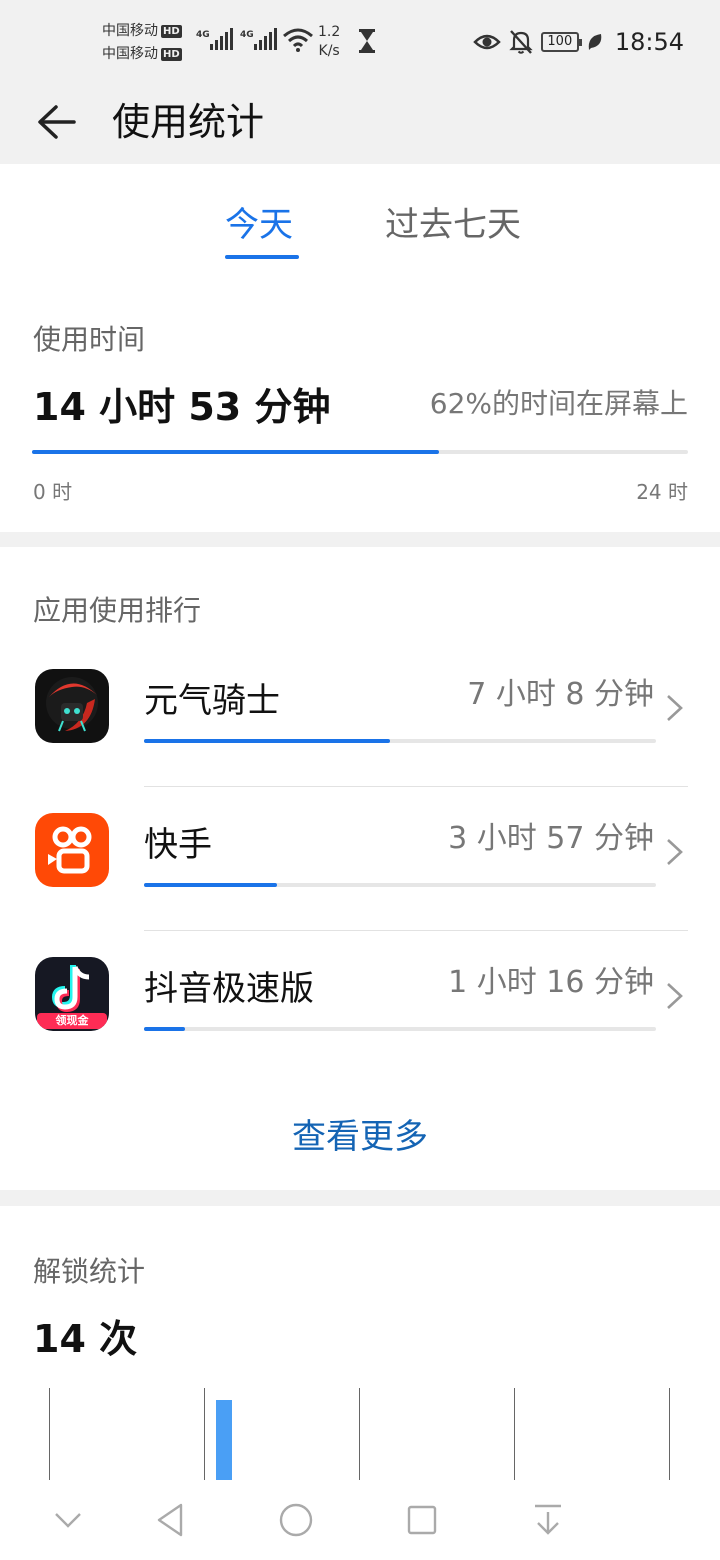  What do you see at coordinates (214, 39) in the screenshot?
I see `signal-1-icon: 4G` at bounding box center [214, 39].